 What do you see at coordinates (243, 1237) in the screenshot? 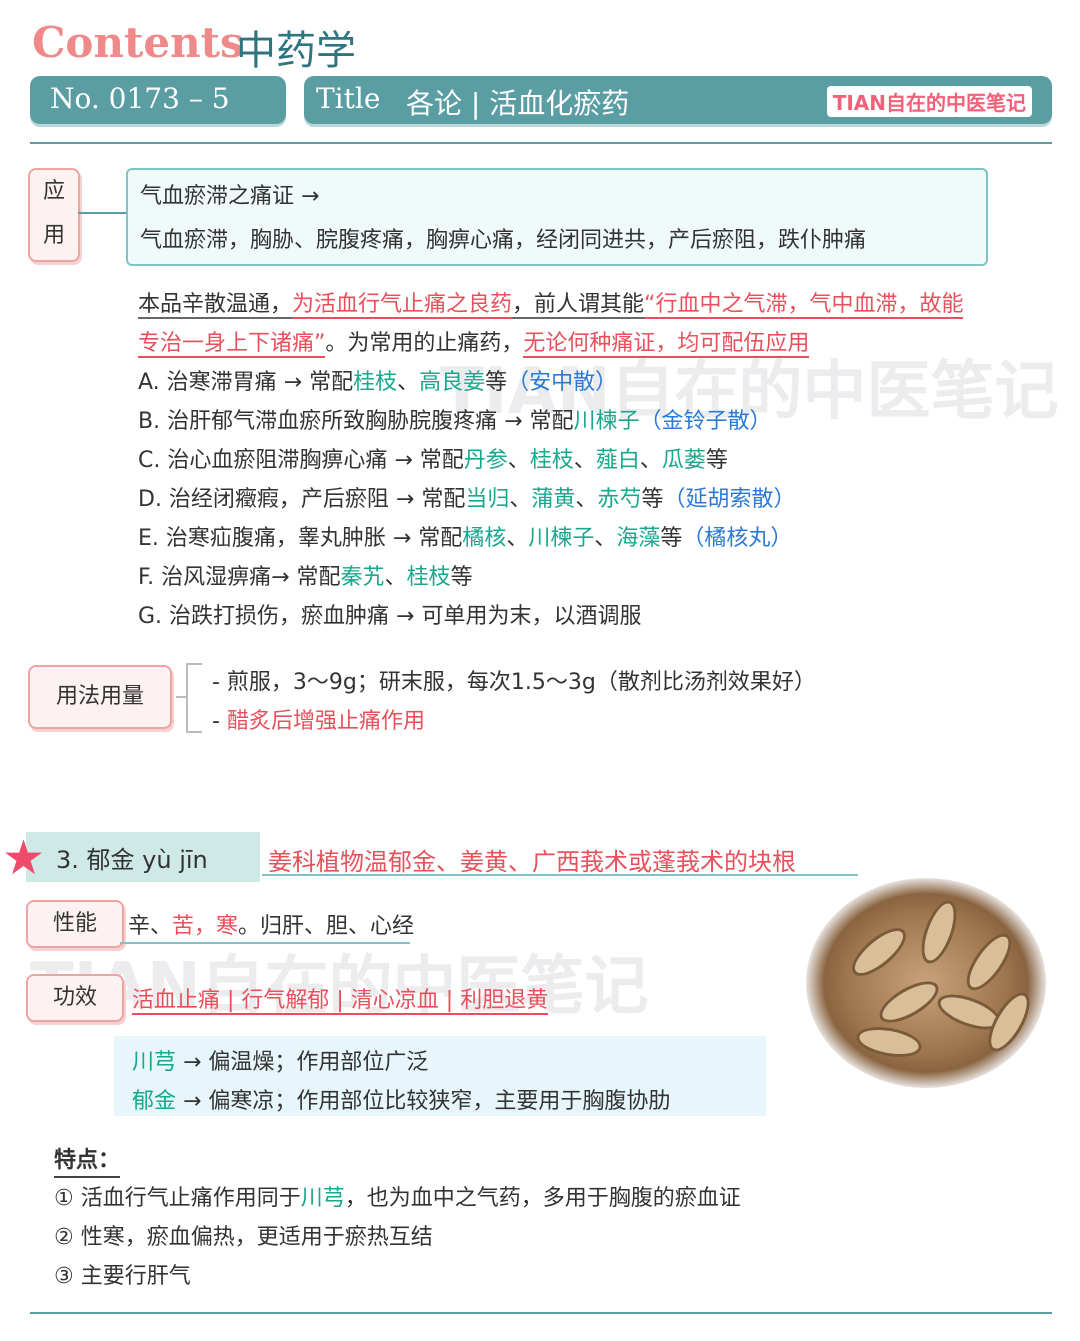
I see `feature-item: ② 性寒，瘀血偏热，更适用于瘀热互结` at bounding box center [243, 1237].